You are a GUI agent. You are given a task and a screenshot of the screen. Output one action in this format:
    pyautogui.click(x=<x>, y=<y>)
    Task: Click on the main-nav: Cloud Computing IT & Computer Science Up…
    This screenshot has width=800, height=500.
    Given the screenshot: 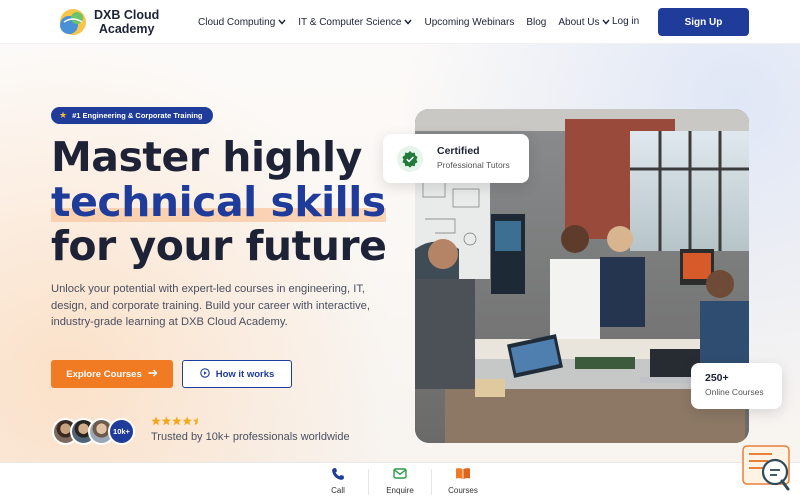 What is the action you would take?
    pyautogui.click(x=410, y=22)
    